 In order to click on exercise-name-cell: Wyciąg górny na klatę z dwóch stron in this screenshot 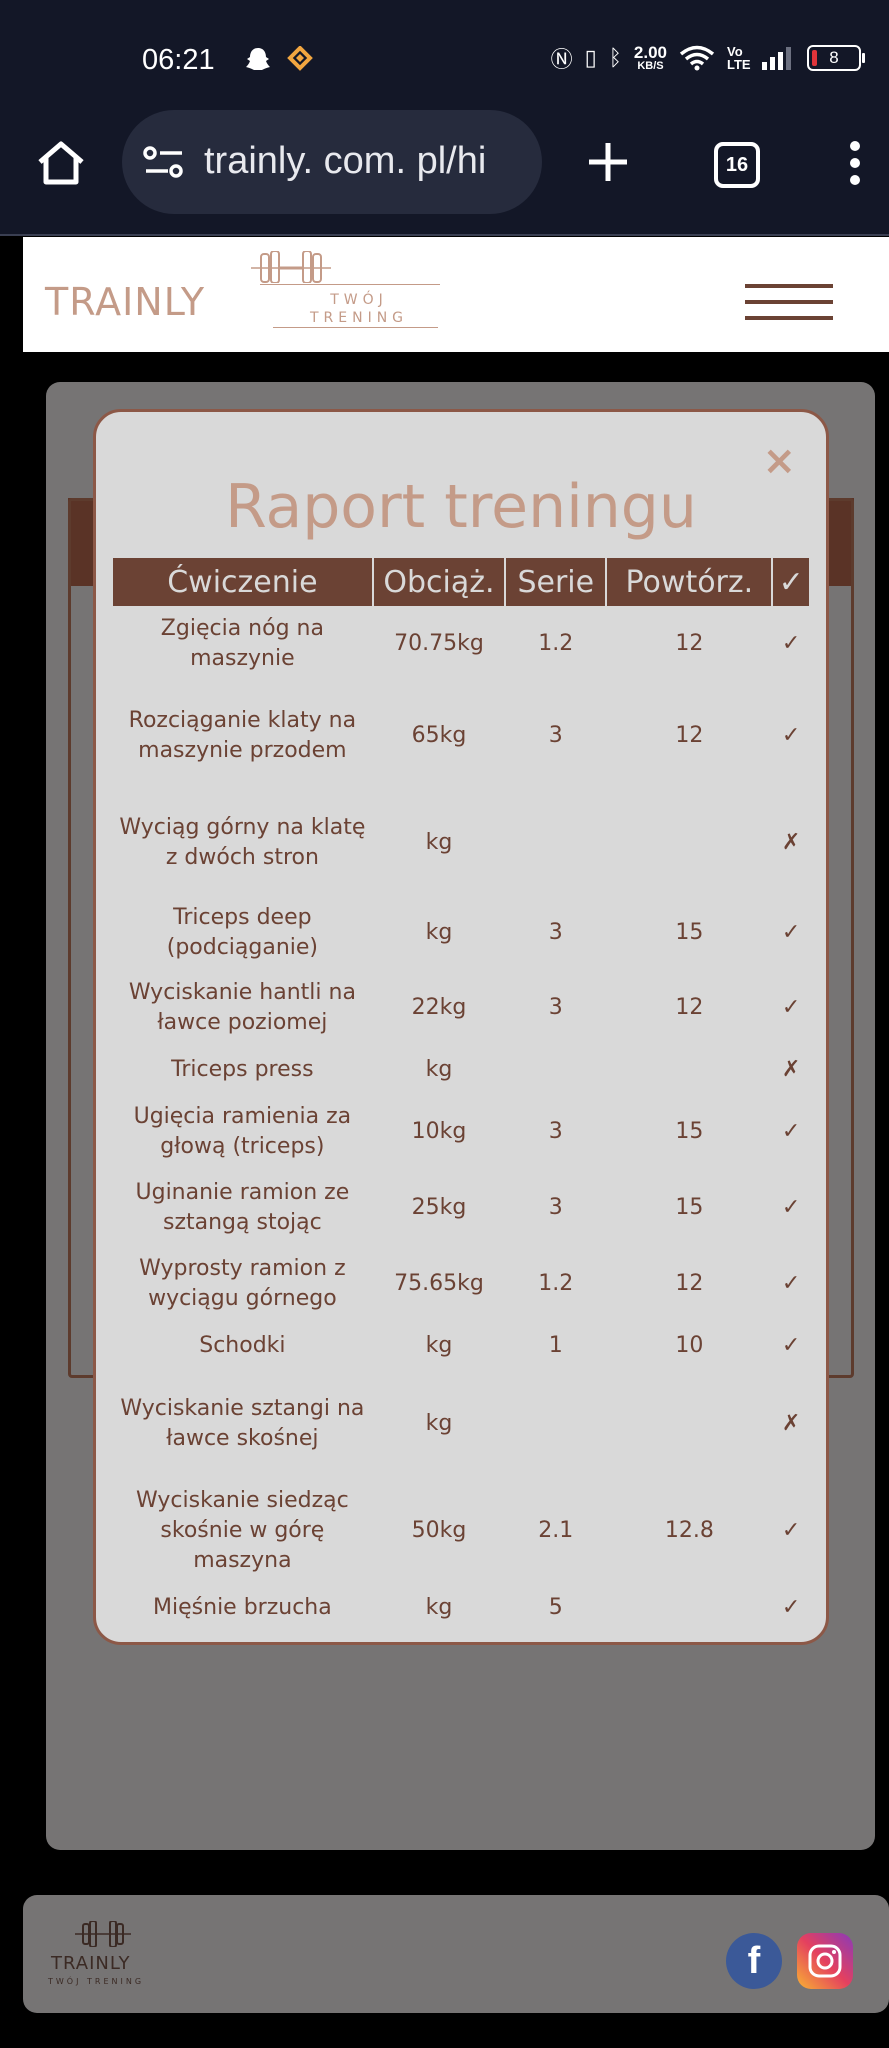, I will do `click(242, 842)`.